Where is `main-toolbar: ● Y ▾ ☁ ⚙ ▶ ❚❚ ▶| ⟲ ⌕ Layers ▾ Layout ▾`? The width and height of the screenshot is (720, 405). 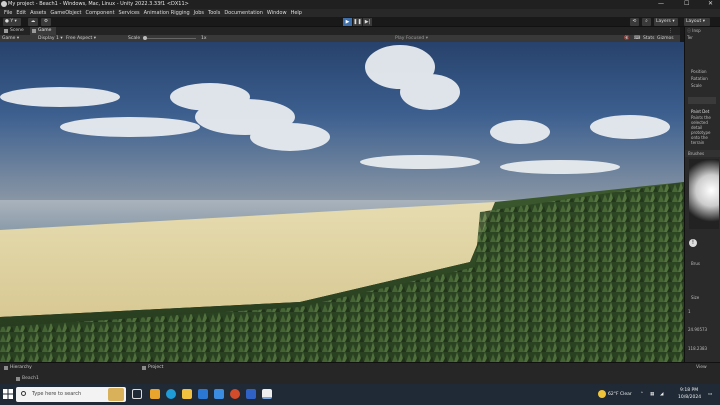 main-toolbar: ● Y ▾ ☁ ⚙ ▶ ❚❚ ▶| ⟲ ⌕ Layers ▾ Layout ▾ is located at coordinates (360, 22).